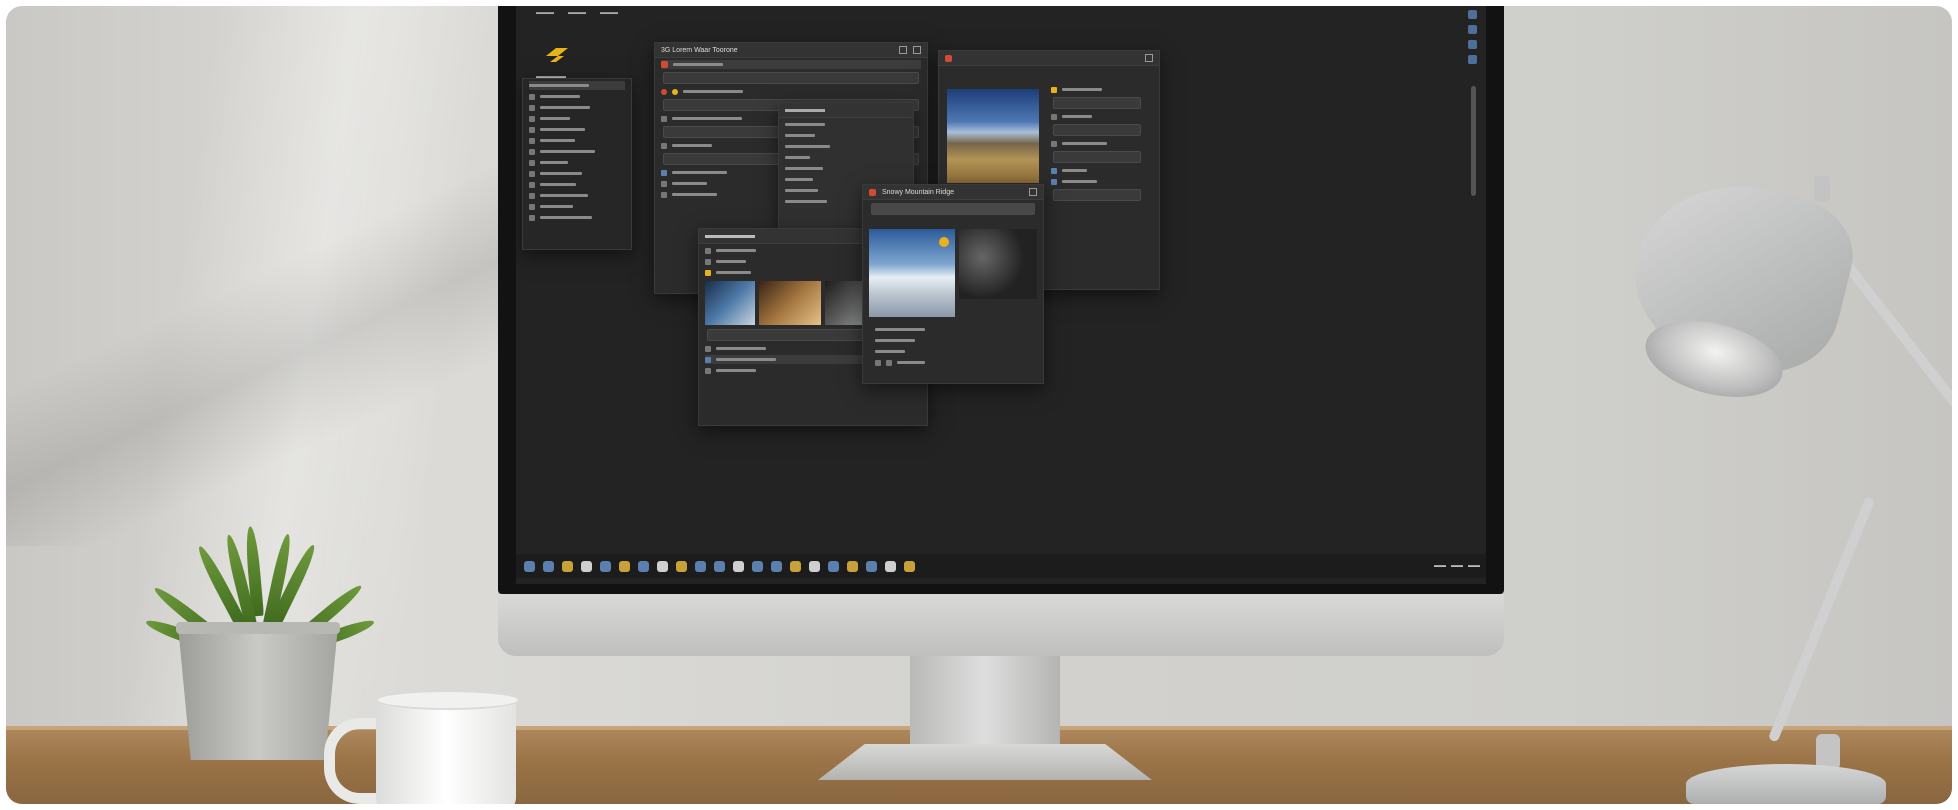  What do you see at coordinates (586, 566) in the screenshot?
I see `mail-icon` at bounding box center [586, 566].